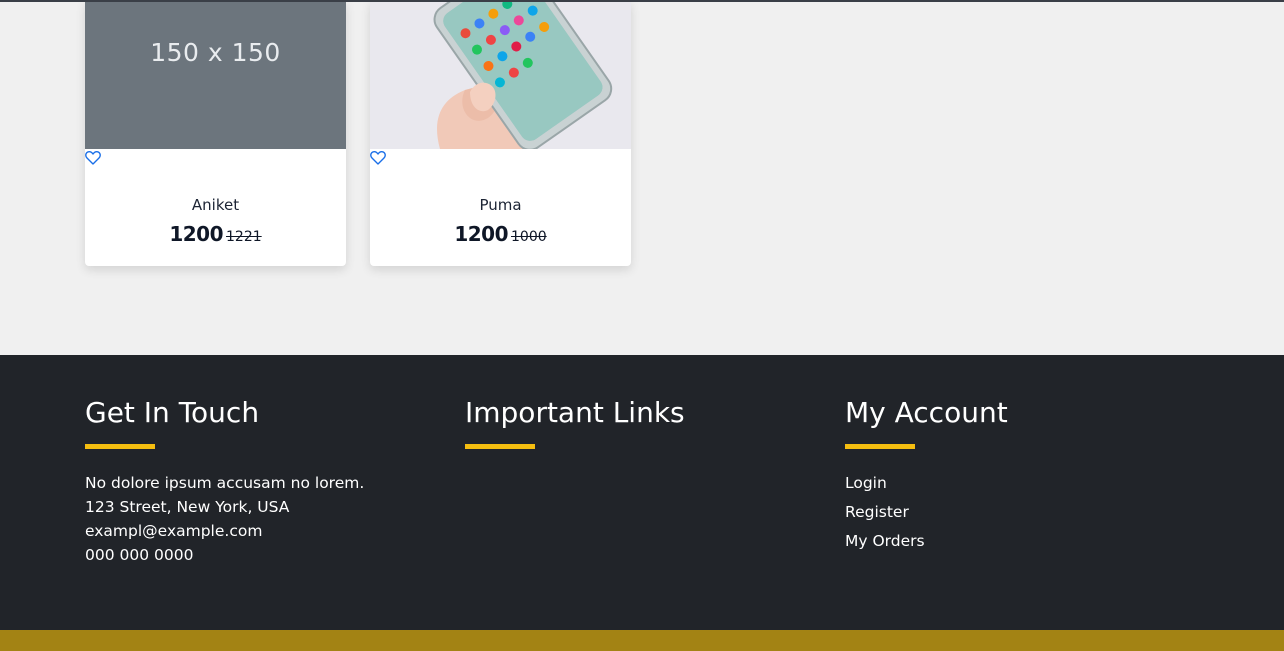 Image resolution: width=1284 pixels, height=651 pixels. What do you see at coordinates (885, 483) in the screenshot?
I see `login-link: Login` at bounding box center [885, 483].